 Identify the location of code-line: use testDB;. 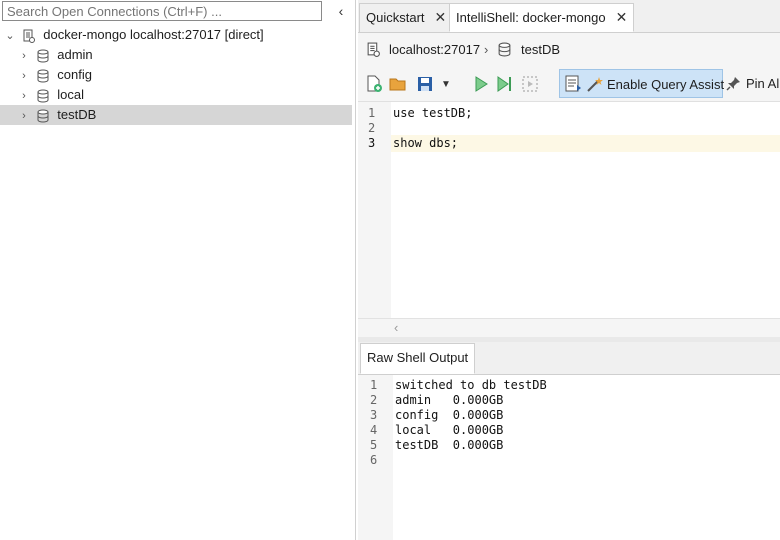
(432, 113).